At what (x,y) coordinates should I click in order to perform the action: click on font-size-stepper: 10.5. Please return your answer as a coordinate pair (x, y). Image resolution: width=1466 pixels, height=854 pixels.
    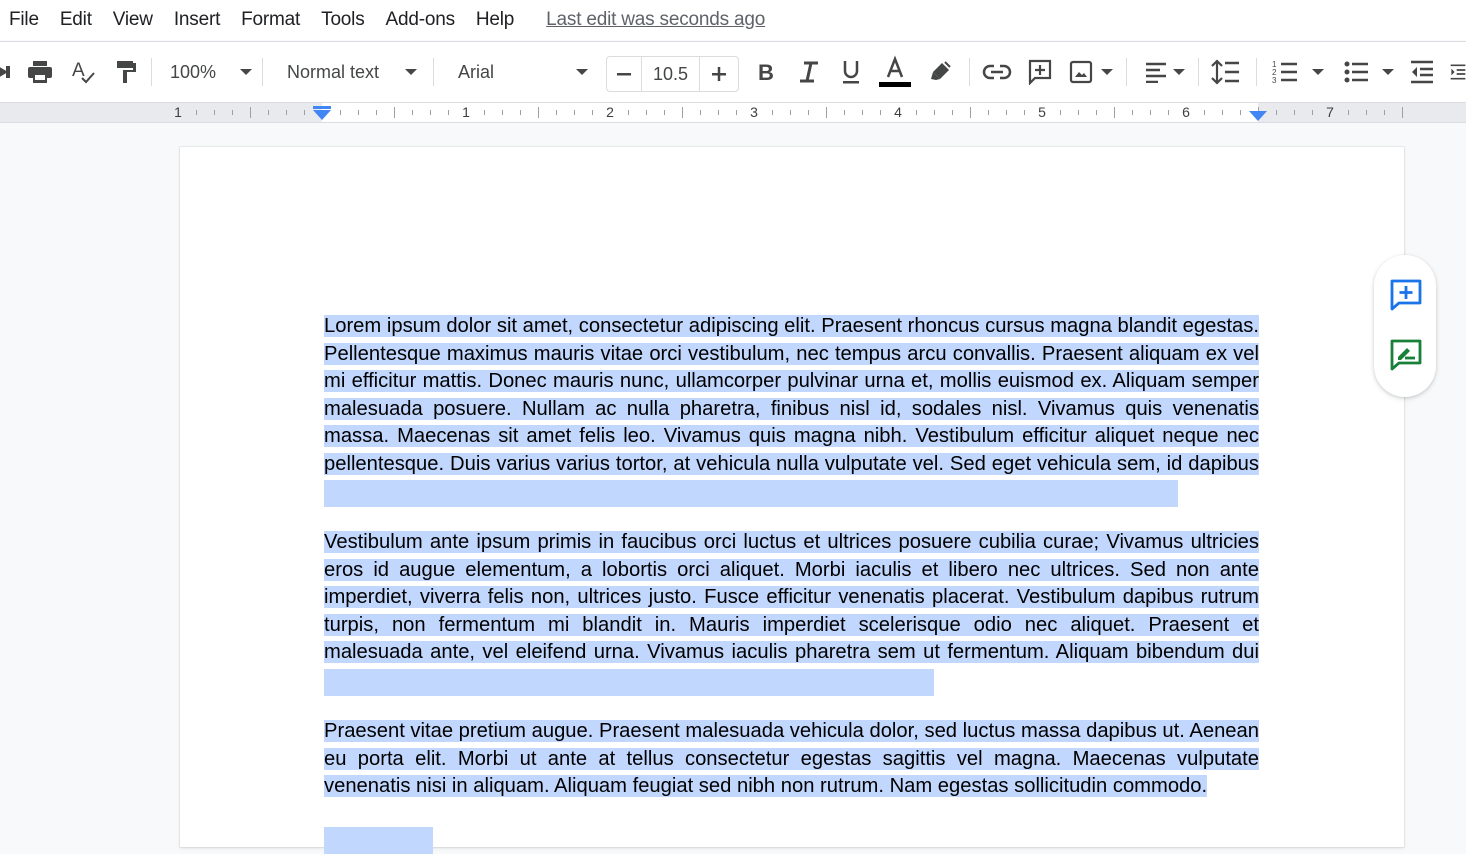
    Looking at the image, I should click on (672, 74).